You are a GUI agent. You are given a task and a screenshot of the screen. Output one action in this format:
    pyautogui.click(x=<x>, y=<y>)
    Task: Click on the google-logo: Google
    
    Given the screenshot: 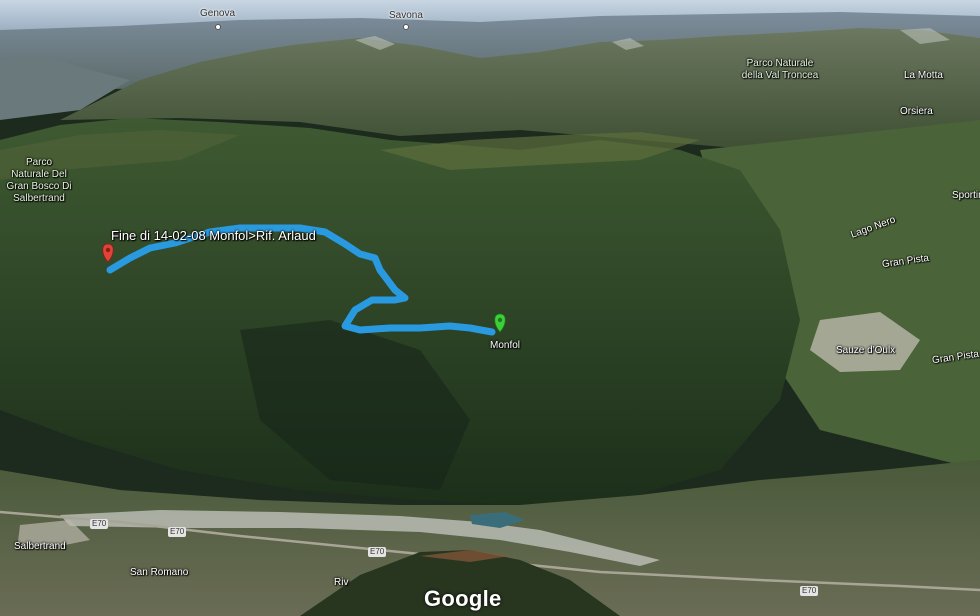 What is the action you would take?
    pyautogui.click(x=463, y=598)
    